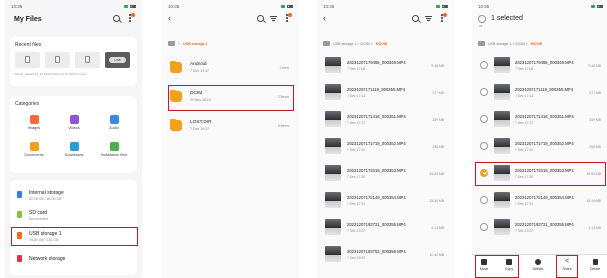  Describe the element at coordinates (114, 122) in the screenshot. I see `category-audio: Audio` at that location.